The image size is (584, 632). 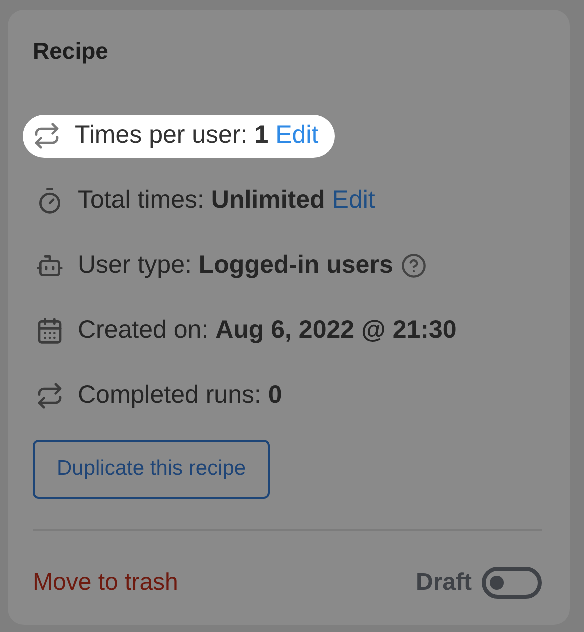 What do you see at coordinates (172, 136) in the screenshot?
I see `row-text: Times per user: 1` at bounding box center [172, 136].